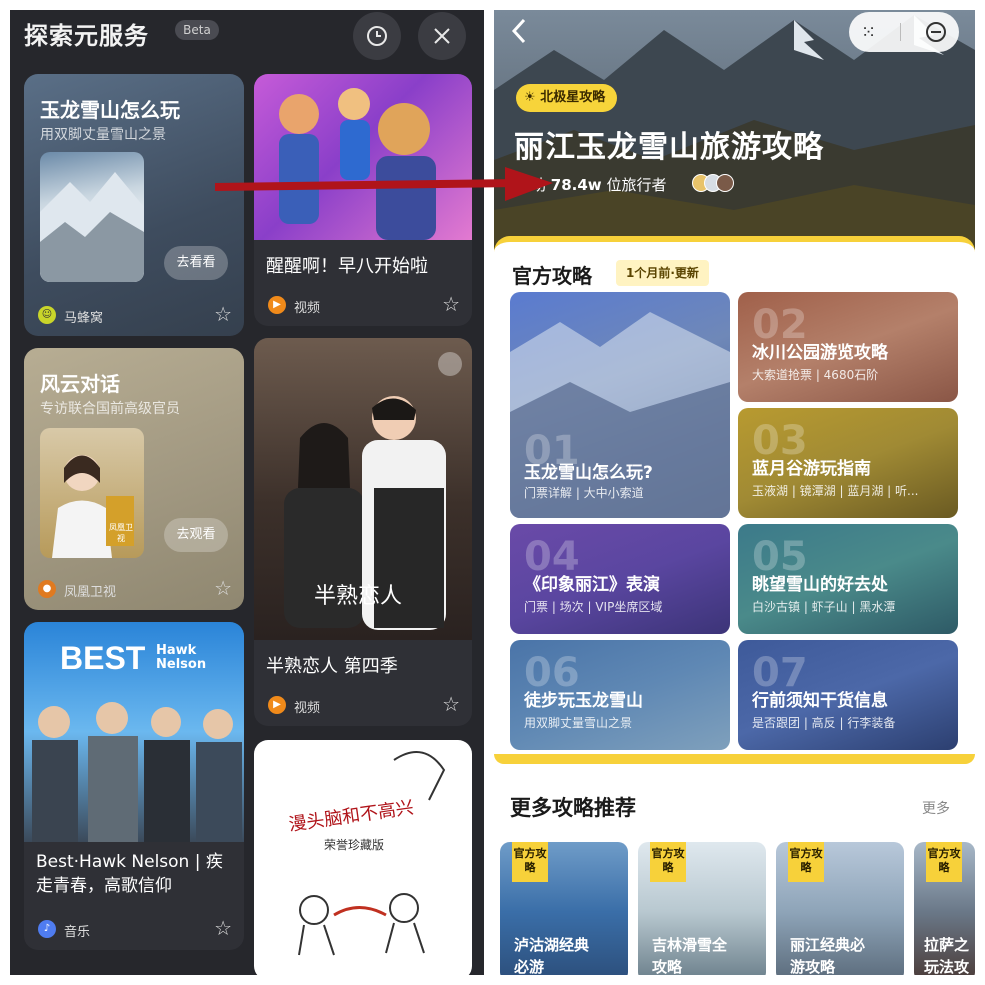 The image size is (985, 985). I want to click on guide-card-6: 06 徒步玩玉龙雪山 用双脚丈量雪山之景, so click(620, 695).